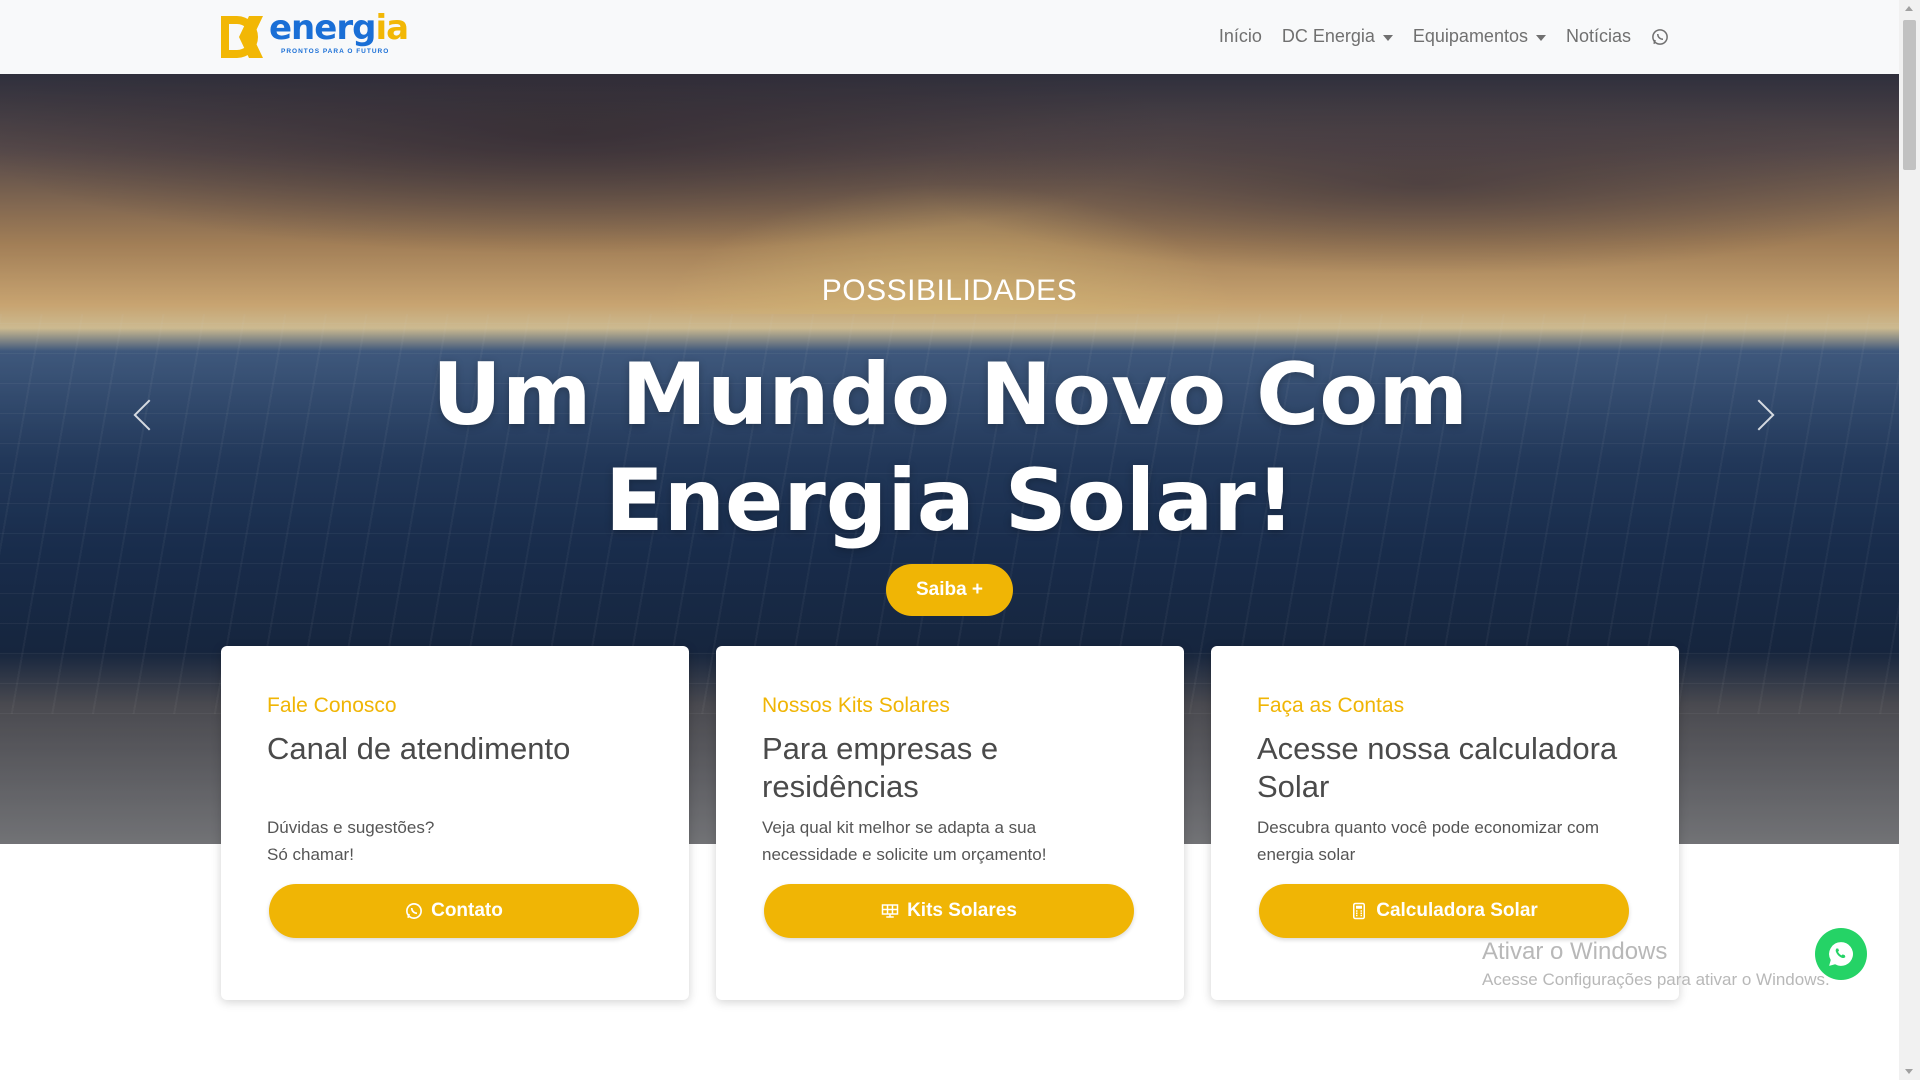 Image resolution: width=1920 pixels, height=1080 pixels. What do you see at coordinates (339, 28) in the screenshot?
I see `logo-wordmark: energia` at bounding box center [339, 28].